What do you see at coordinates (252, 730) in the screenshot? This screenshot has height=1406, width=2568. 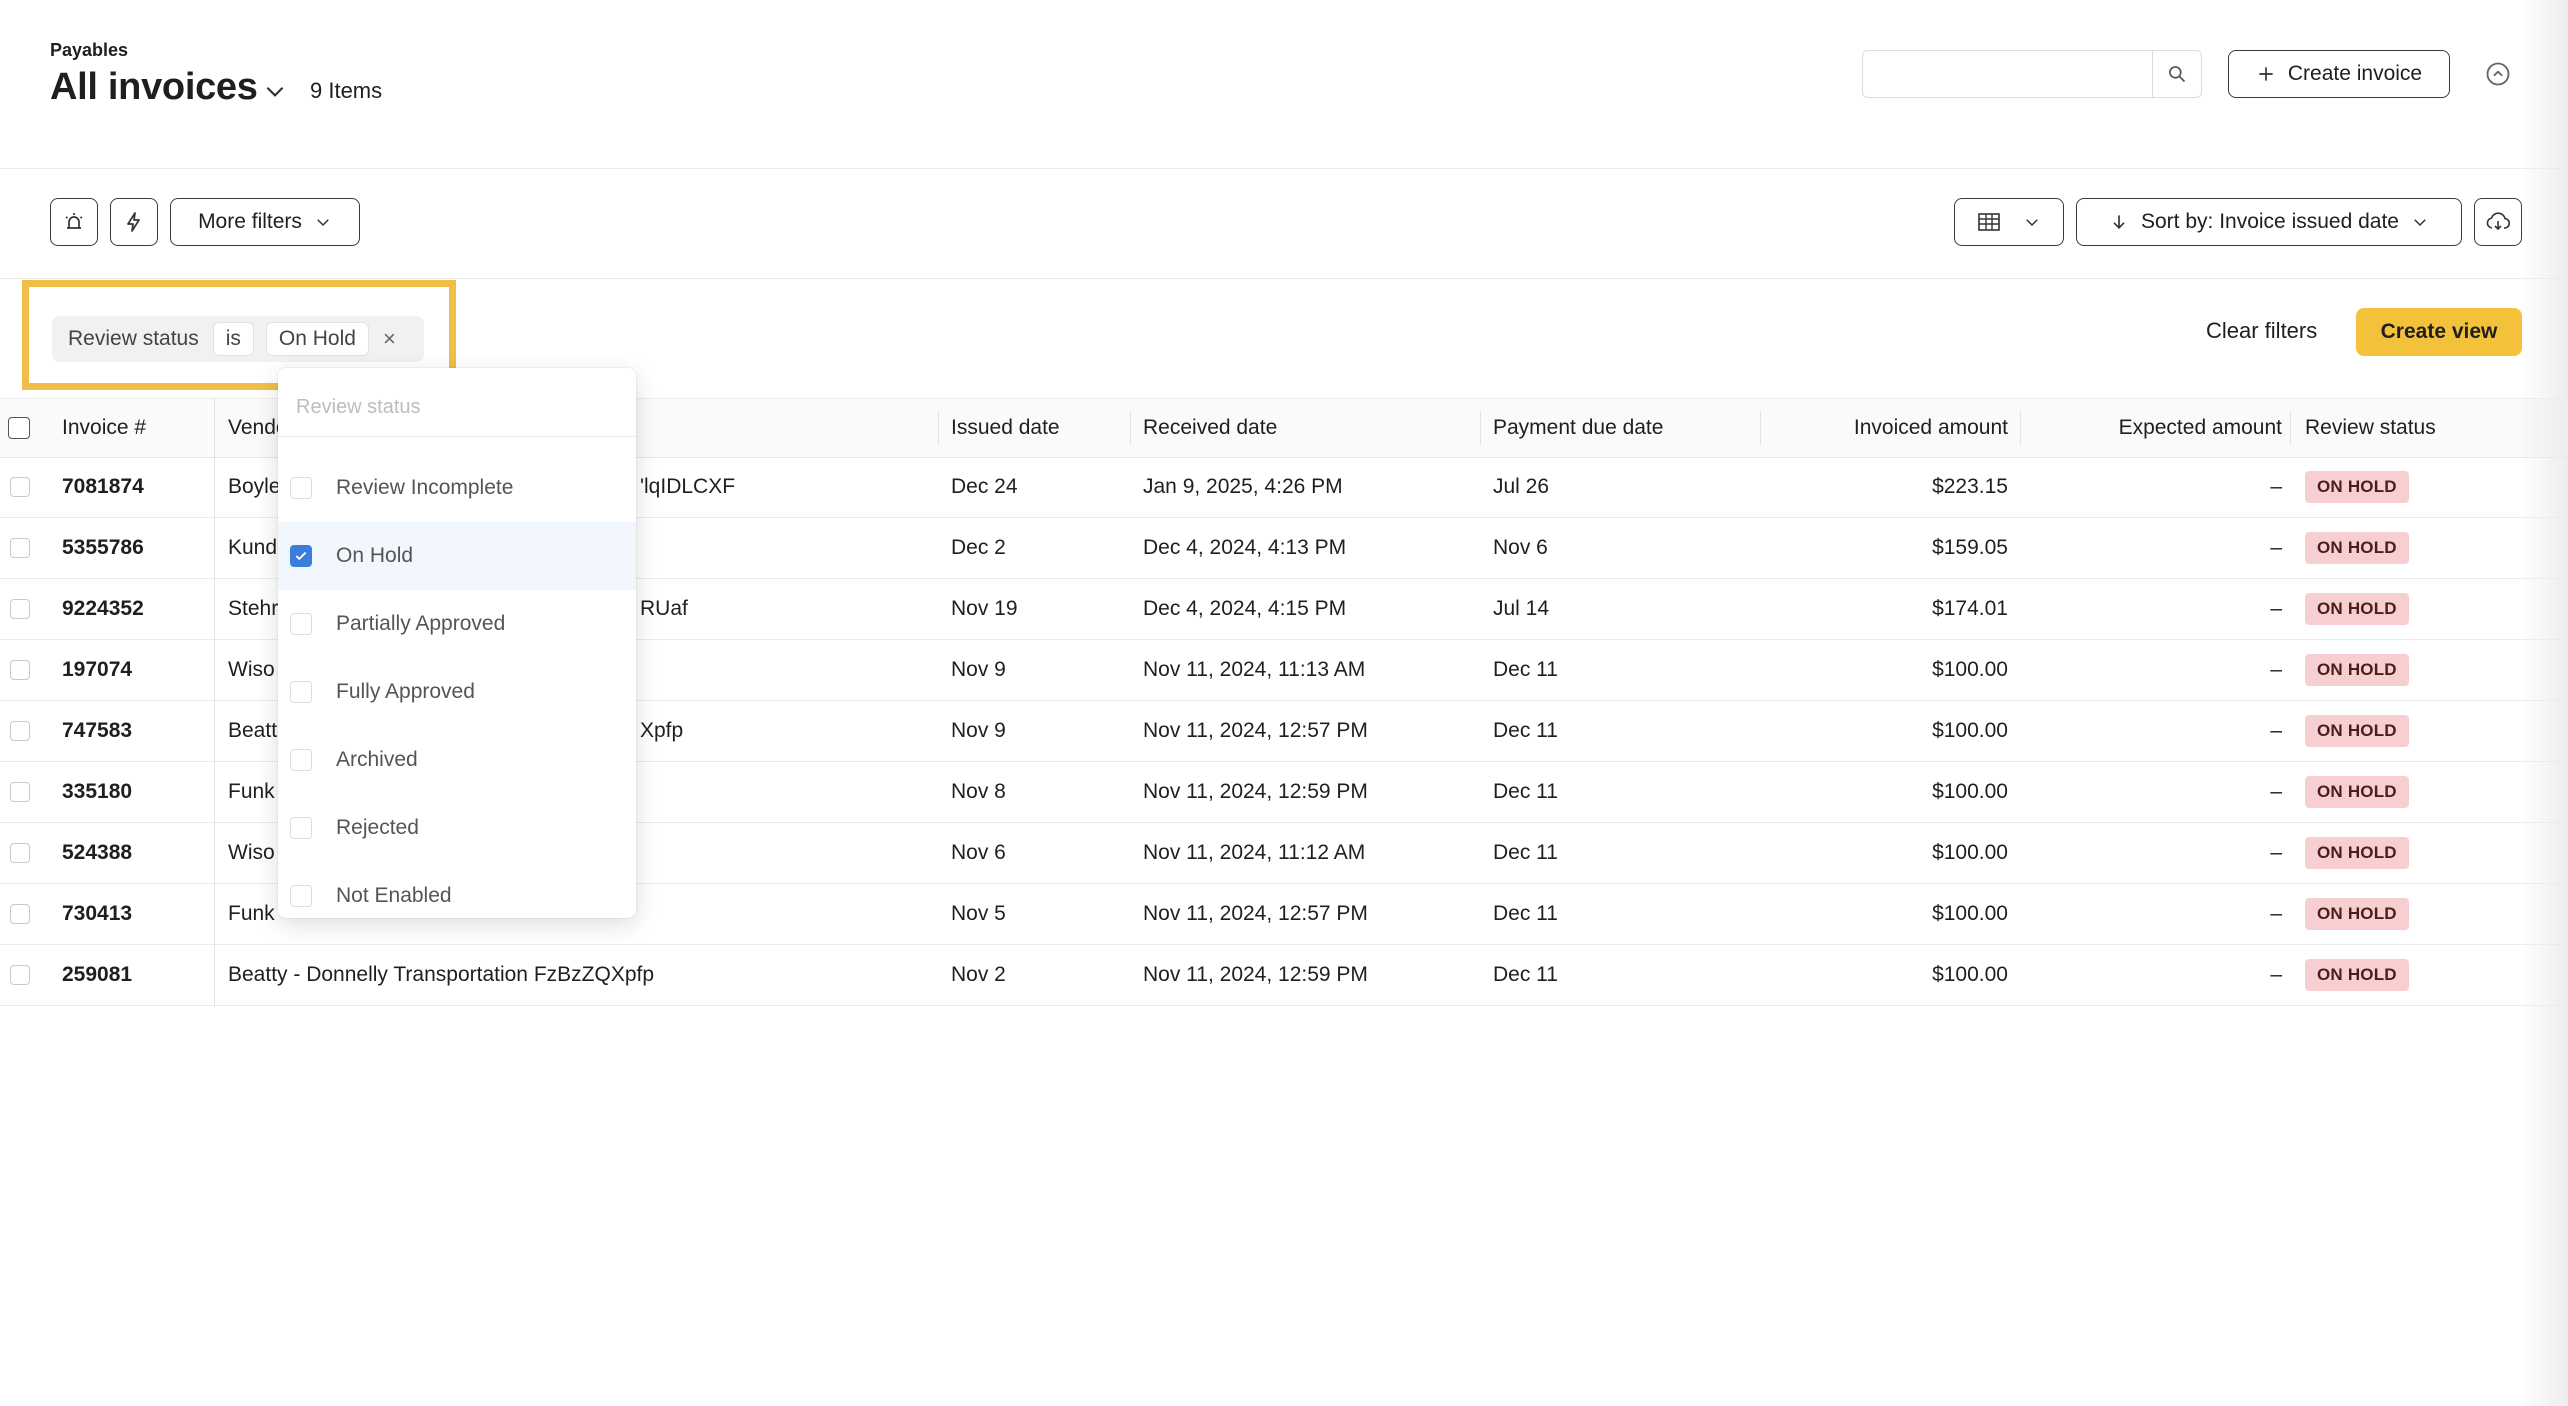 I see `vendor-name: Beatt` at bounding box center [252, 730].